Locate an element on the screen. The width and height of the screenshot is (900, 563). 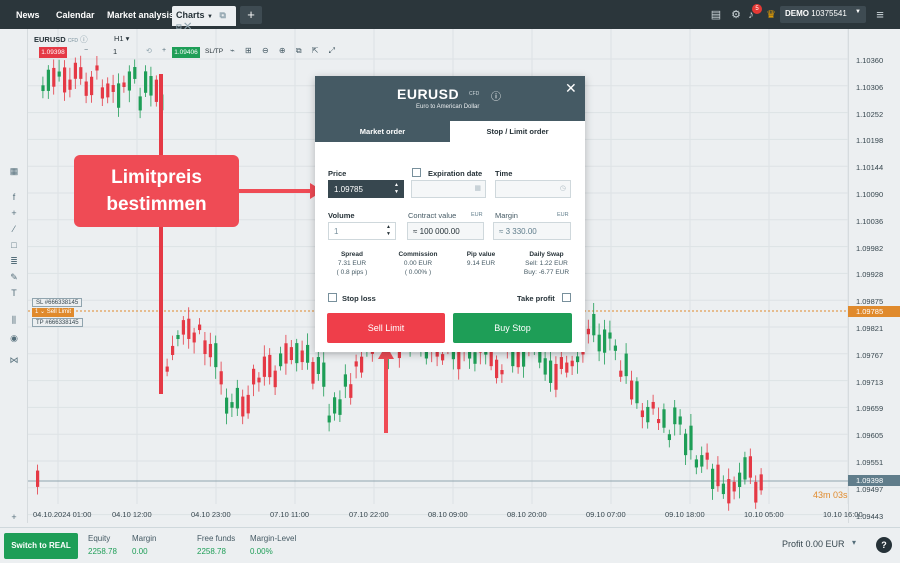
chart-tools-icons: ⌁ ⊞ ⊖ ⊕ ⧉ ⇱ ⤢ is located at coordinates (284, 51).